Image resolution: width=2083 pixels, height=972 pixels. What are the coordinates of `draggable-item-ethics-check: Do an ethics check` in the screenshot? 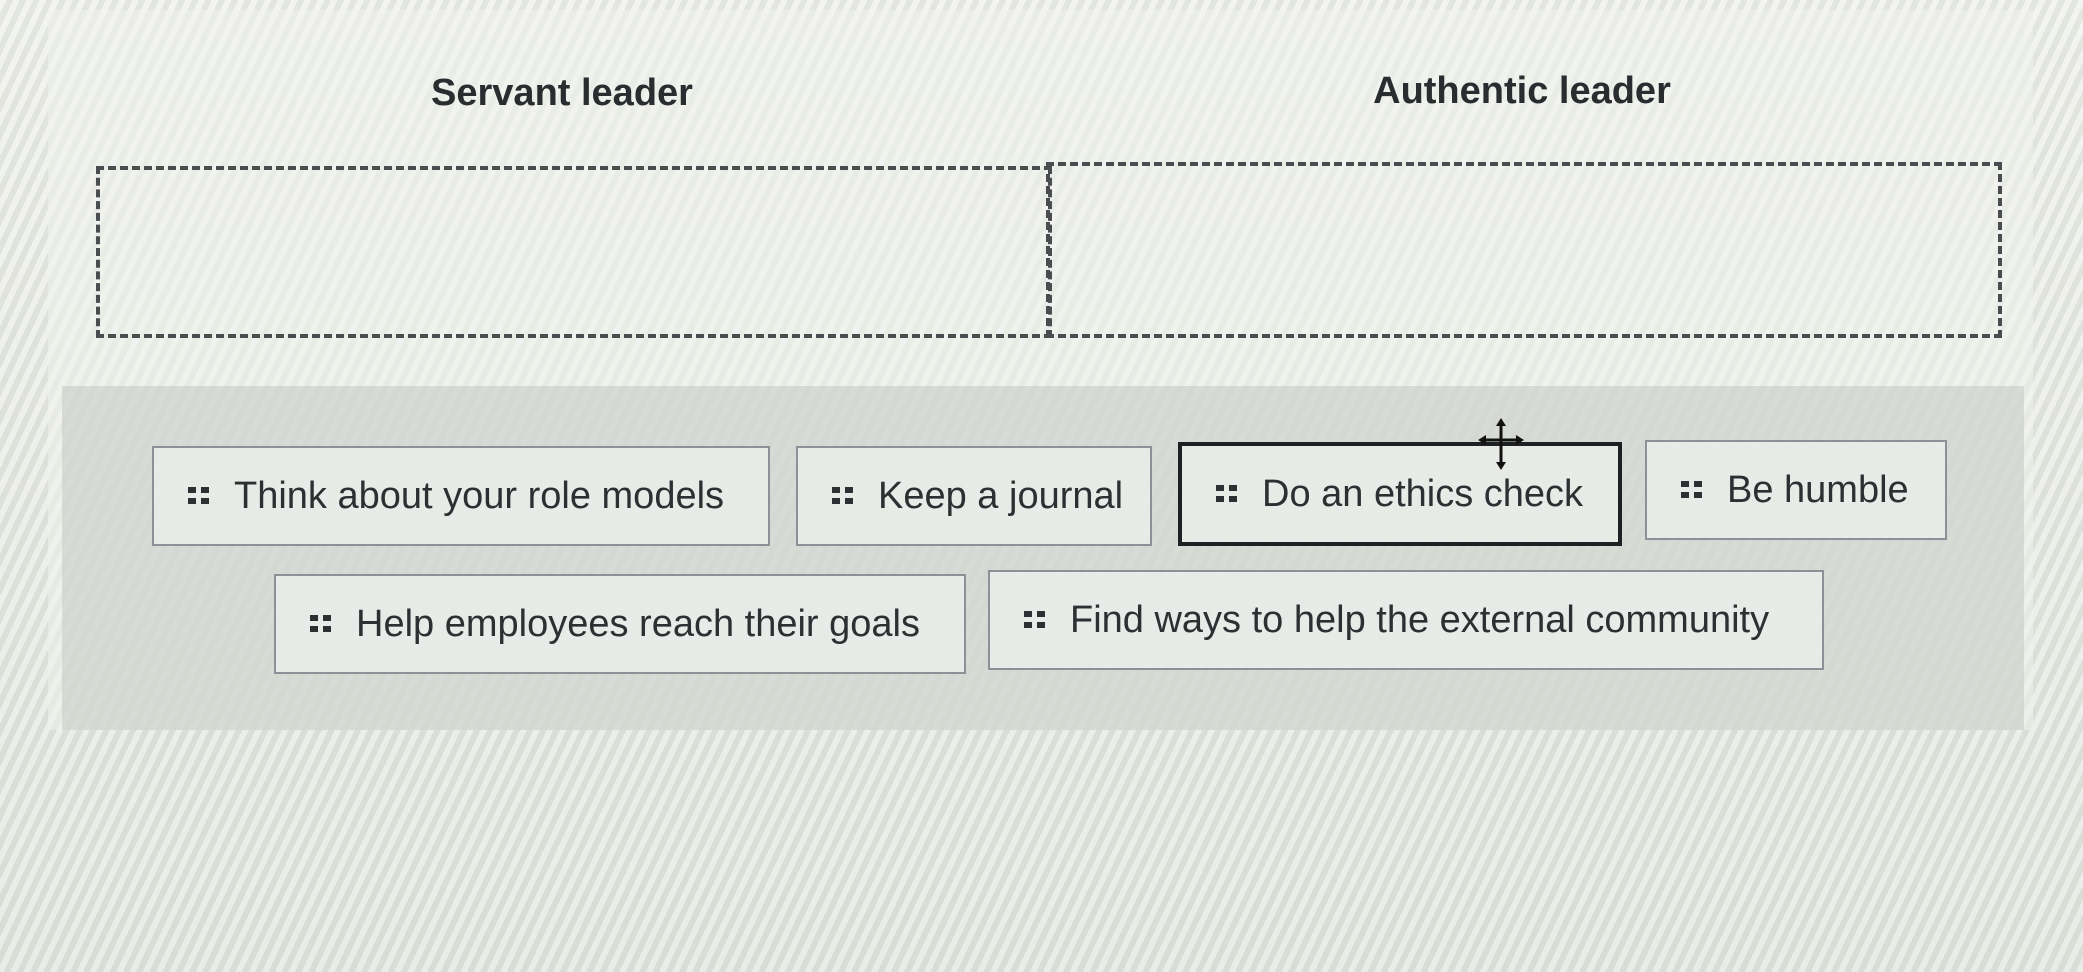 It's located at (1400, 494).